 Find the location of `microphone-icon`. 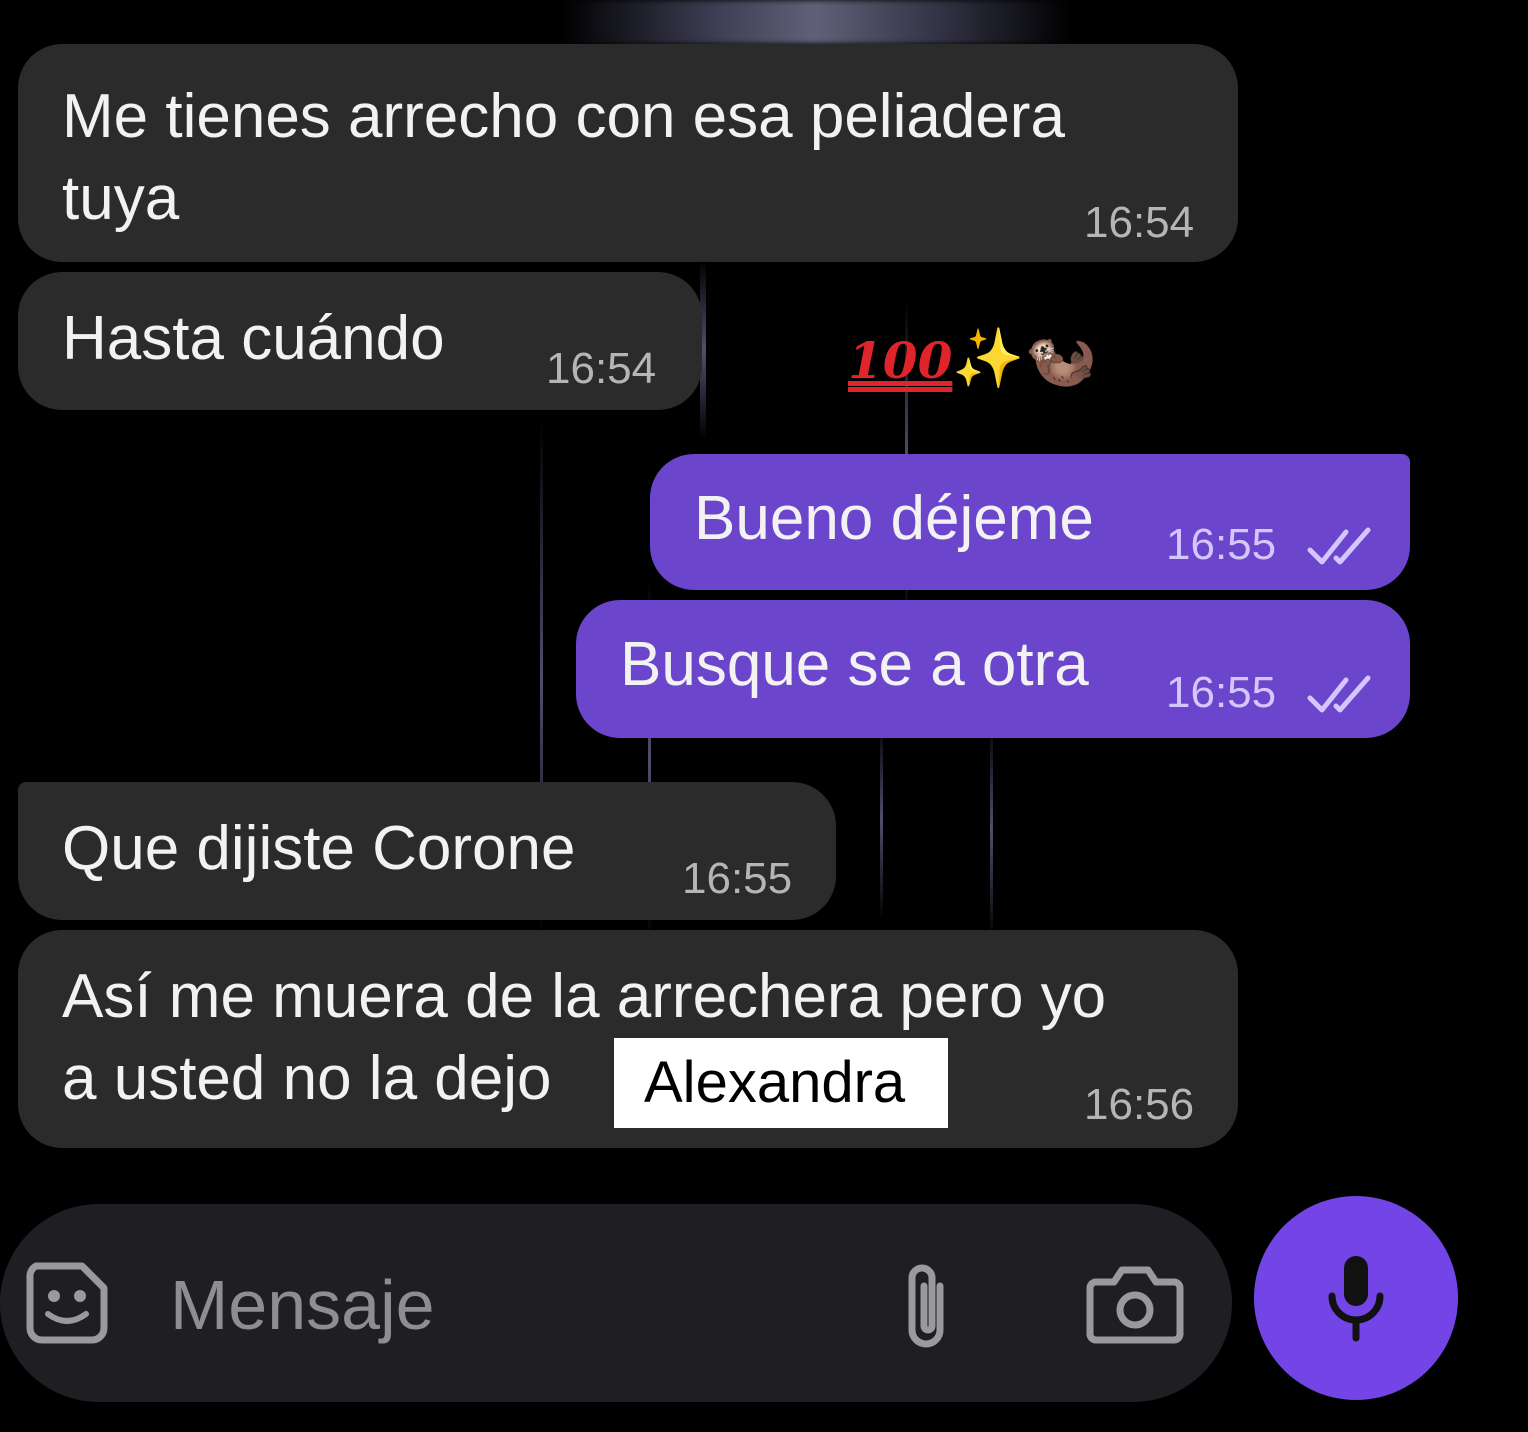

microphone-icon is located at coordinates (1356, 1299).